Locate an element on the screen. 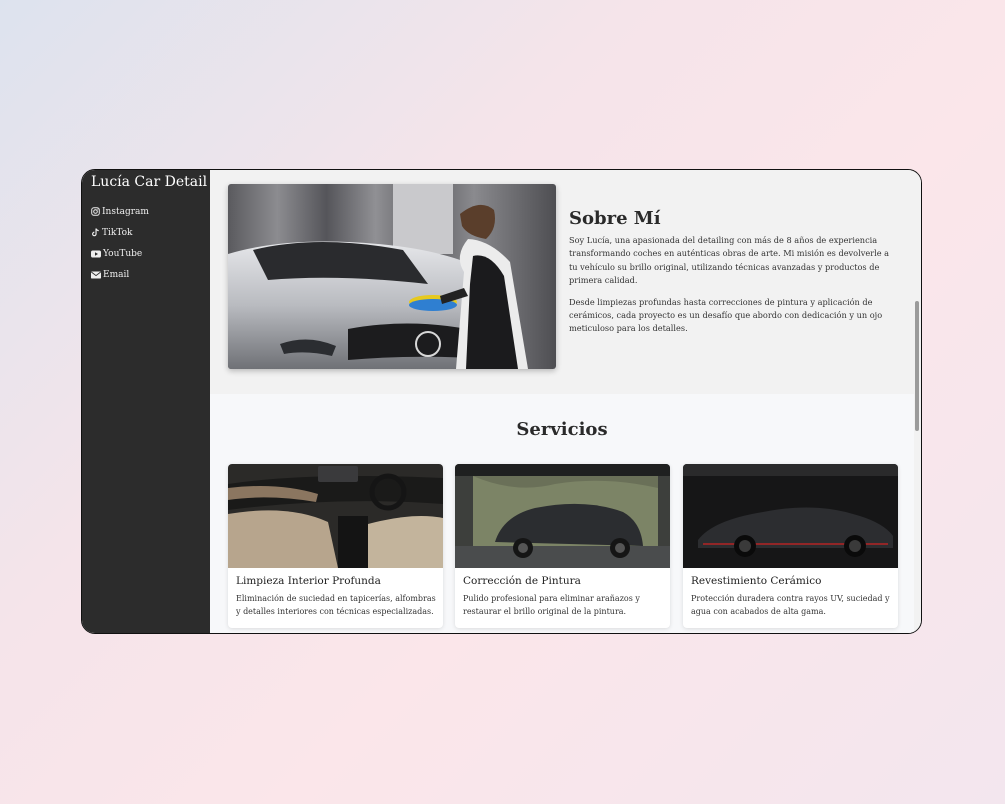 This screenshot has width=1005, height=804. social-nav: Instagram TikTok YouTube Email is located at coordinates (120, 243).